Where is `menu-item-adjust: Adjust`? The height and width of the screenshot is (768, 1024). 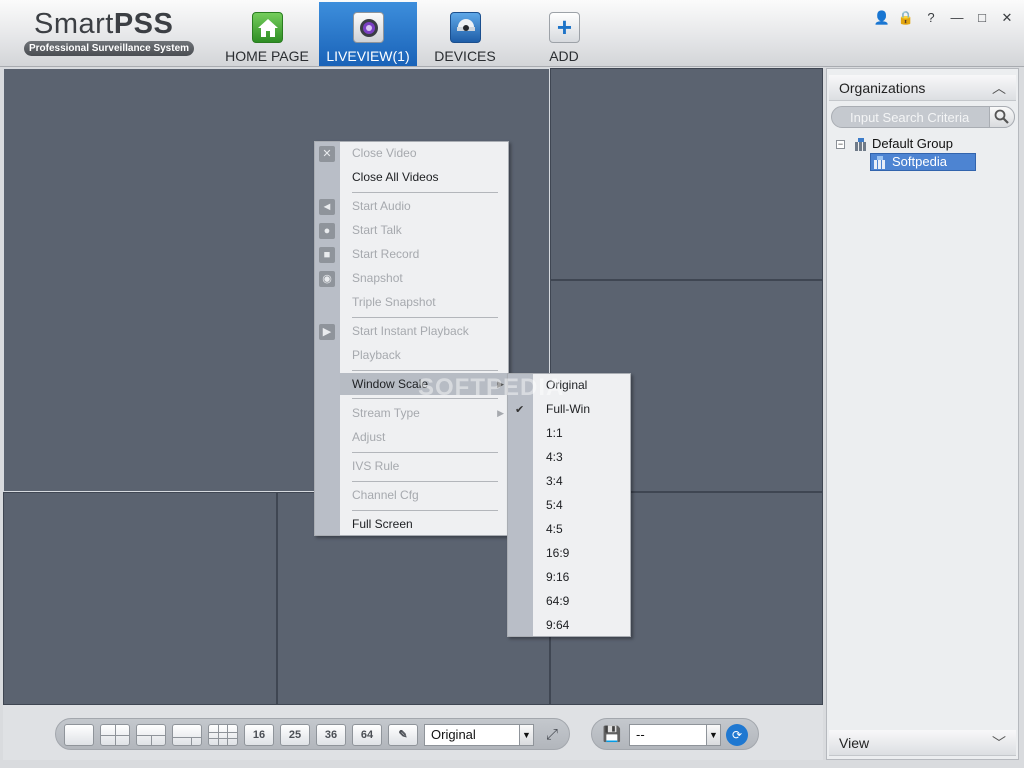 menu-item-adjust: Adjust is located at coordinates (424, 437).